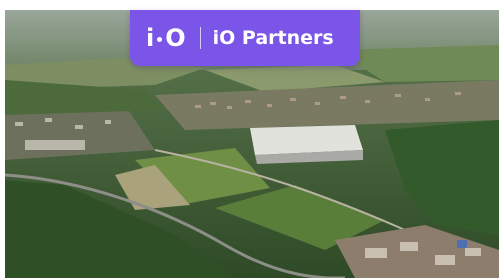 The height and width of the screenshot is (278, 499). Describe the element at coordinates (200, 38) in the screenshot. I see `banner-divider` at that location.